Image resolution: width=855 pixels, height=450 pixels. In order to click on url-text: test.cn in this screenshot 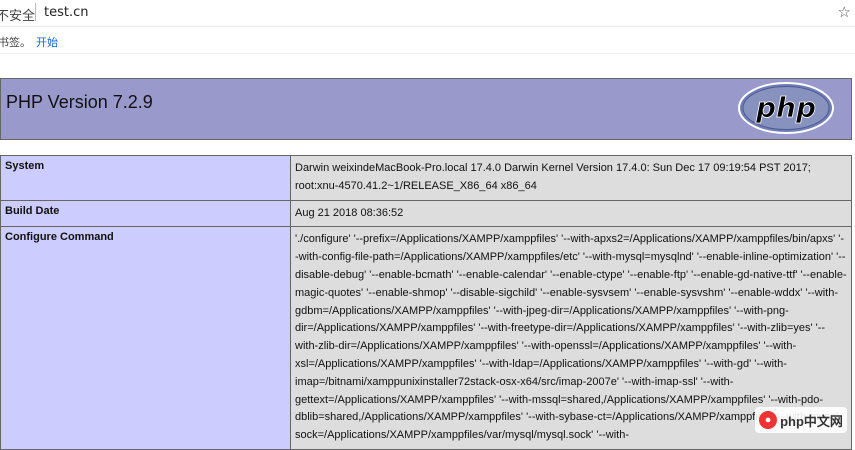, I will do `click(66, 12)`.